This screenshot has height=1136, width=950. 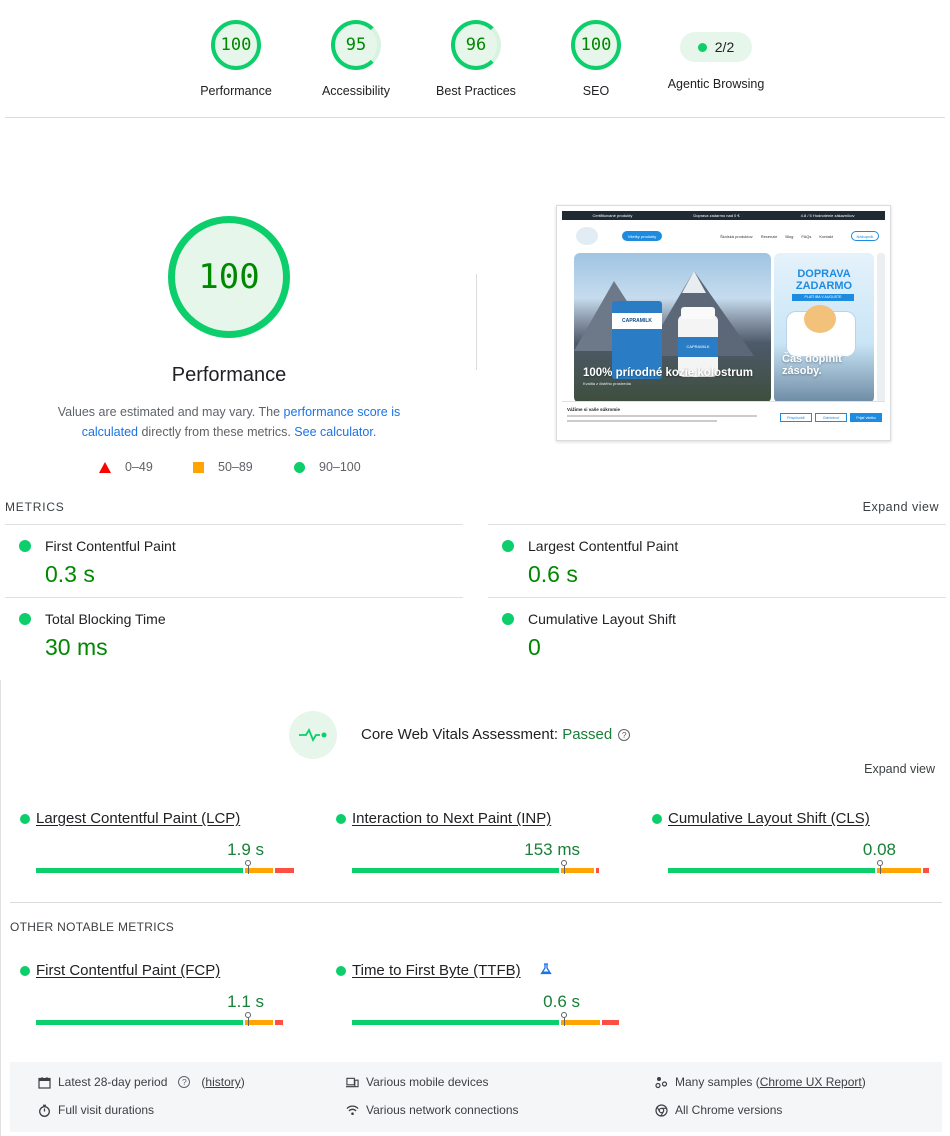 What do you see at coordinates (105, 467) in the screenshot?
I see `fail-triangle-icon` at bounding box center [105, 467].